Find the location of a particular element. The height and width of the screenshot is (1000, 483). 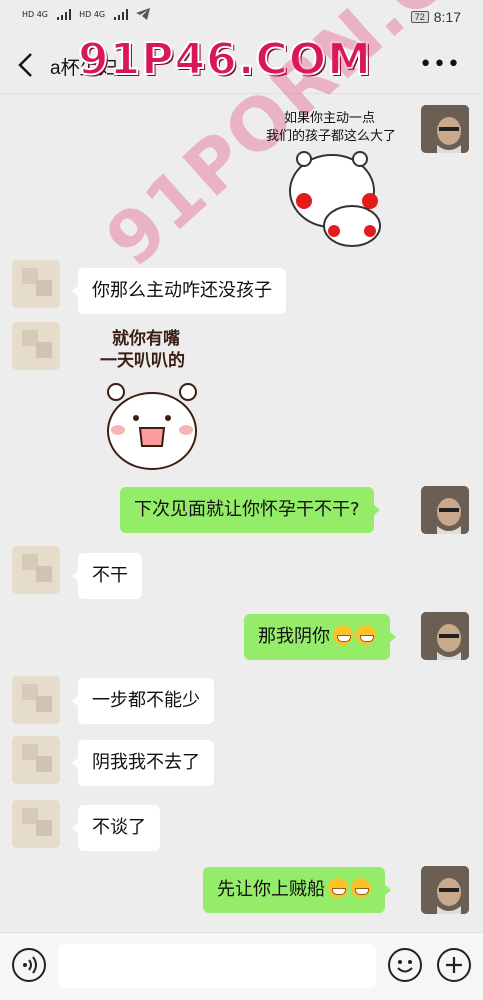

network-label-1: HD 4G is located at coordinates (35, 14).